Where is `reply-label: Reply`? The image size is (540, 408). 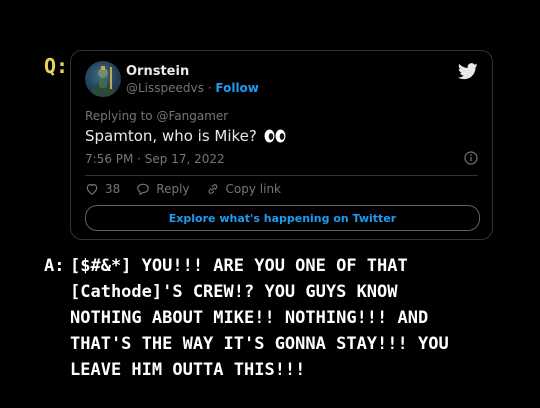
reply-label: Reply is located at coordinates (173, 189).